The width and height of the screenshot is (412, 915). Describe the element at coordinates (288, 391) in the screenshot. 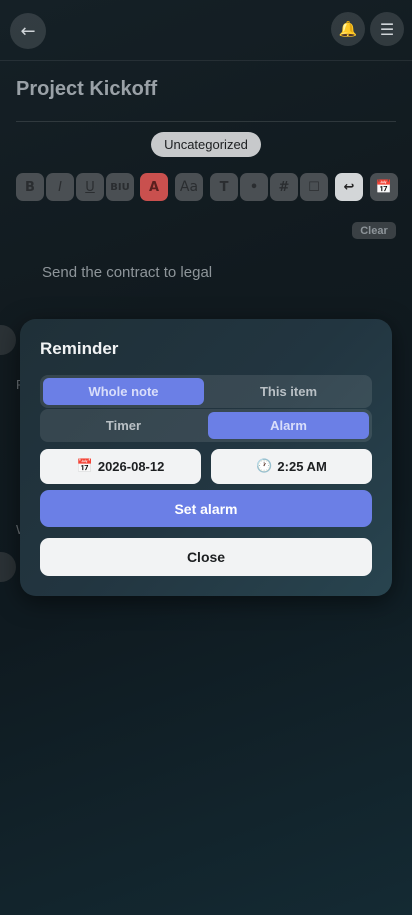

I see `scope-this-item-option: This item` at that location.